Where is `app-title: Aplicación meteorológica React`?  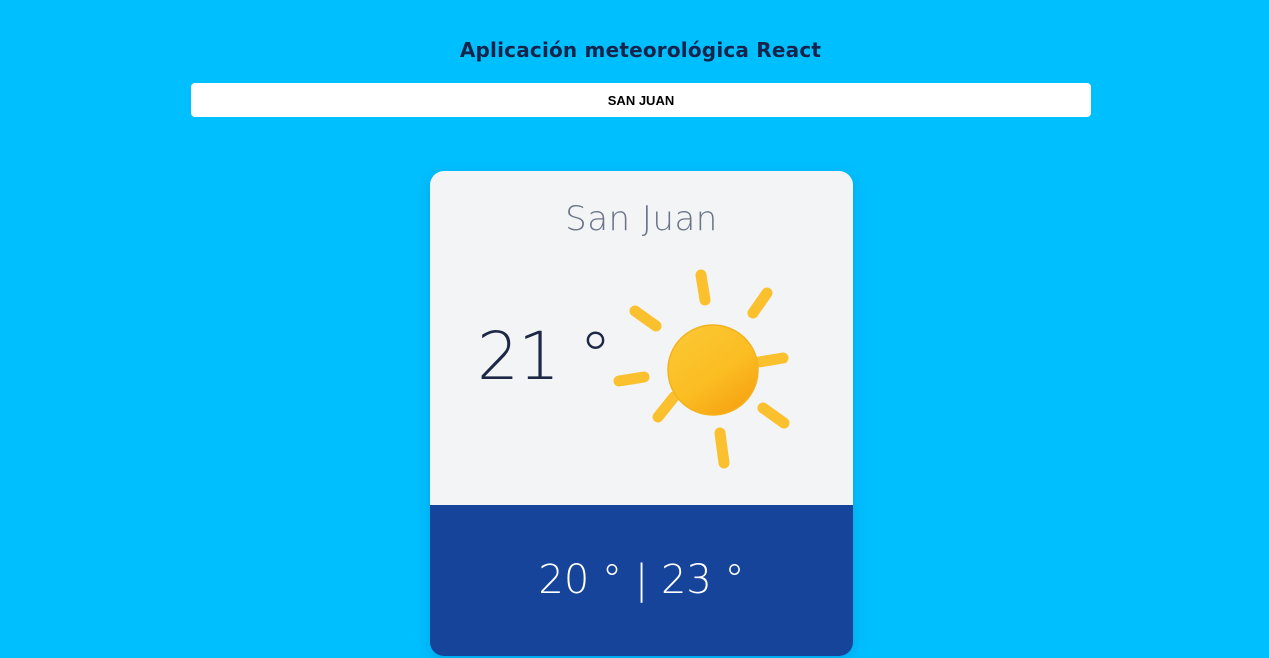 app-title: Aplicación meteorológica React is located at coordinates (640, 50).